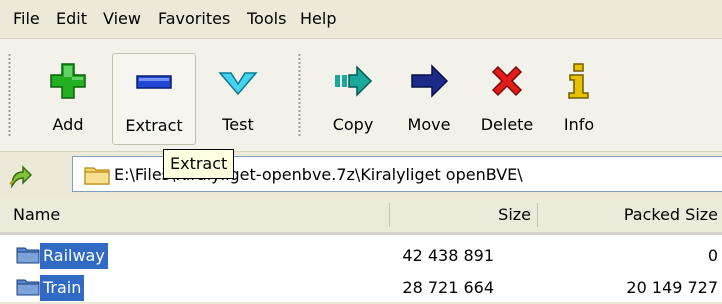 The height and width of the screenshot is (304, 722). Describe the element at coordinates (36, 215) in the screenshot. I see `column-name: Name` at that location.